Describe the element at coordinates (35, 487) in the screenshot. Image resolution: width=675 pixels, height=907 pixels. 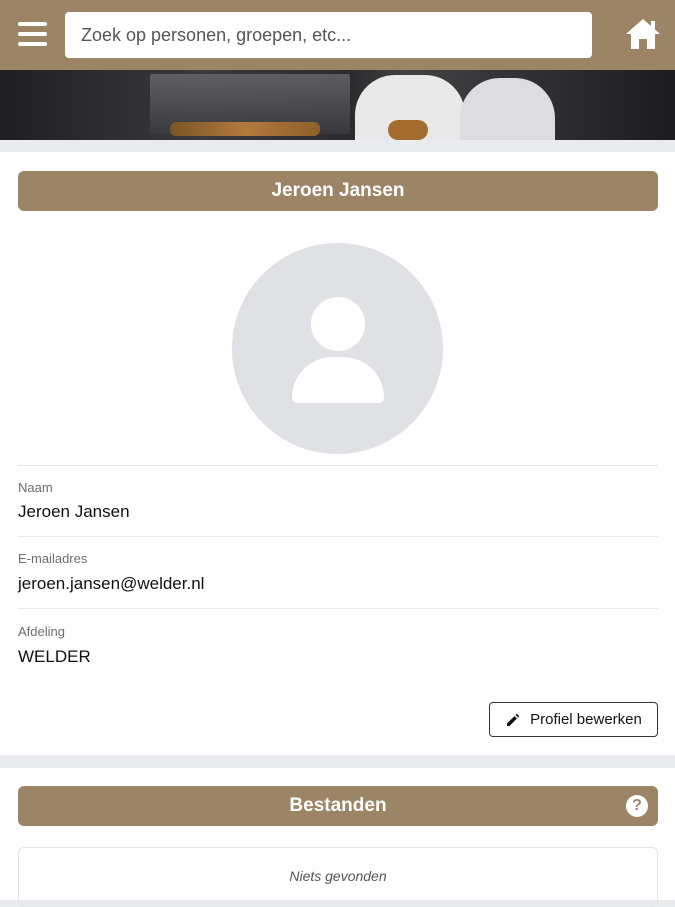
I see `name-label: Naam` at that location.